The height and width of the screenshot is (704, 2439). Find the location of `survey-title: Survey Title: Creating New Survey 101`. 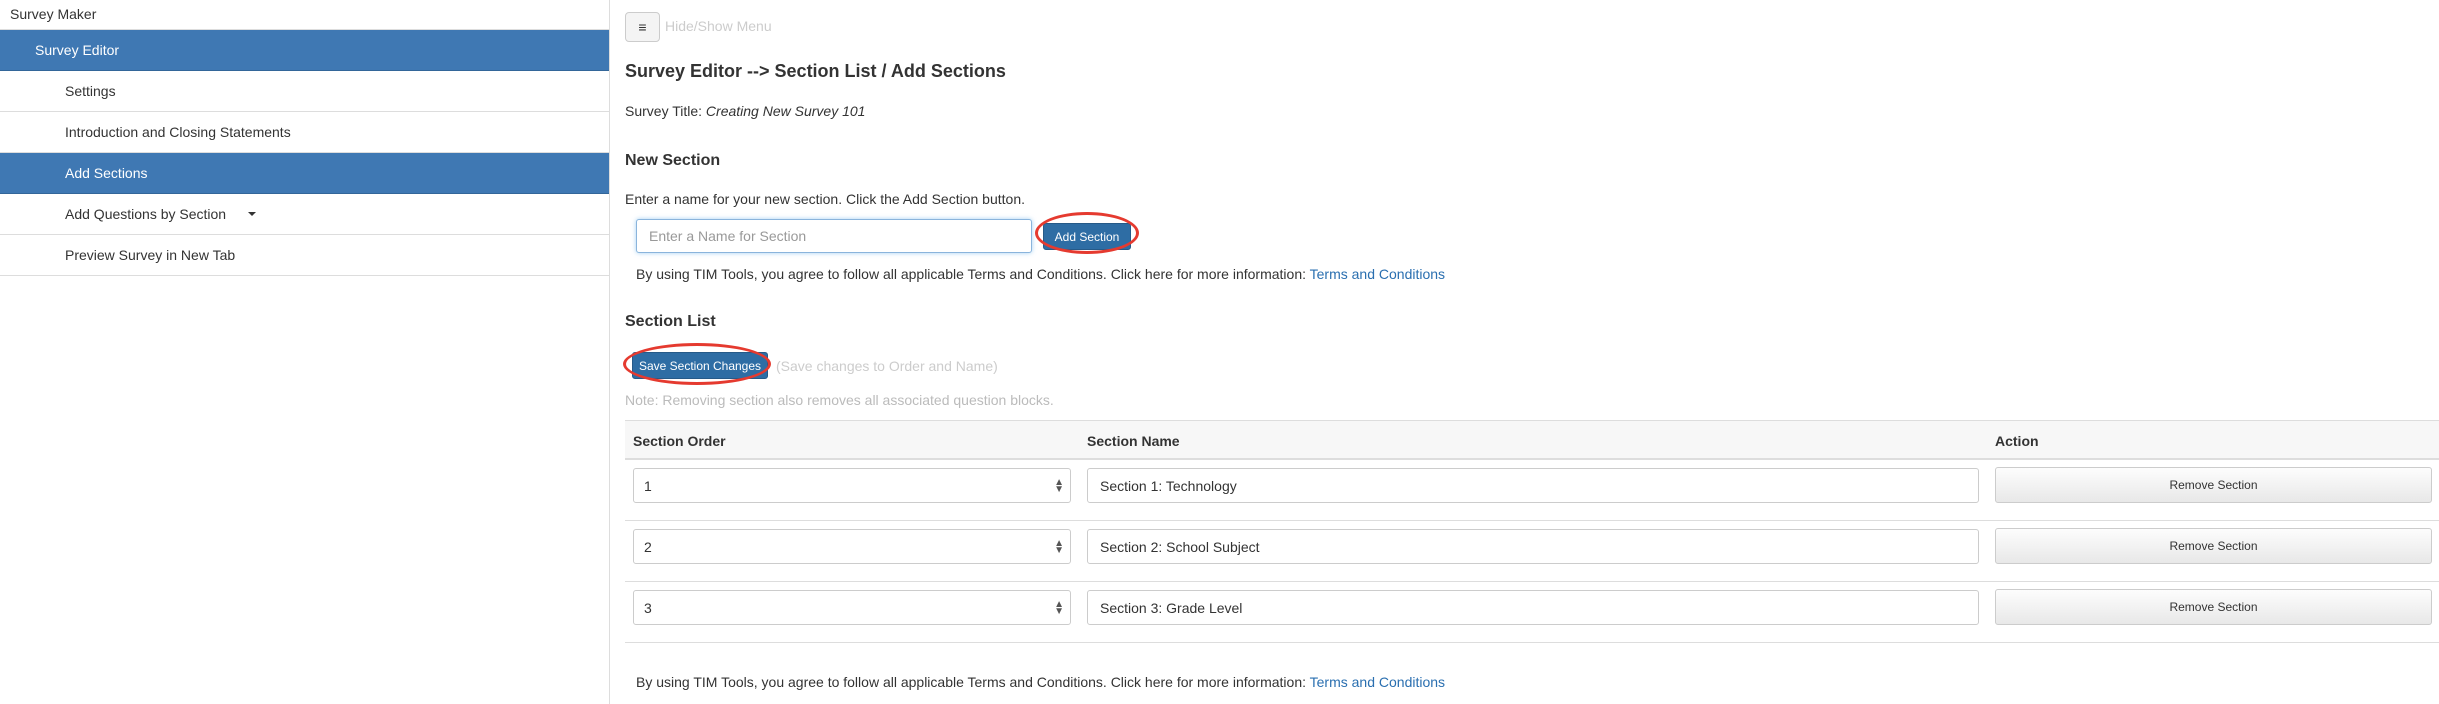

survey-title: Survey Title: Creating New Survey 101 is located at coordinates (745, 111).